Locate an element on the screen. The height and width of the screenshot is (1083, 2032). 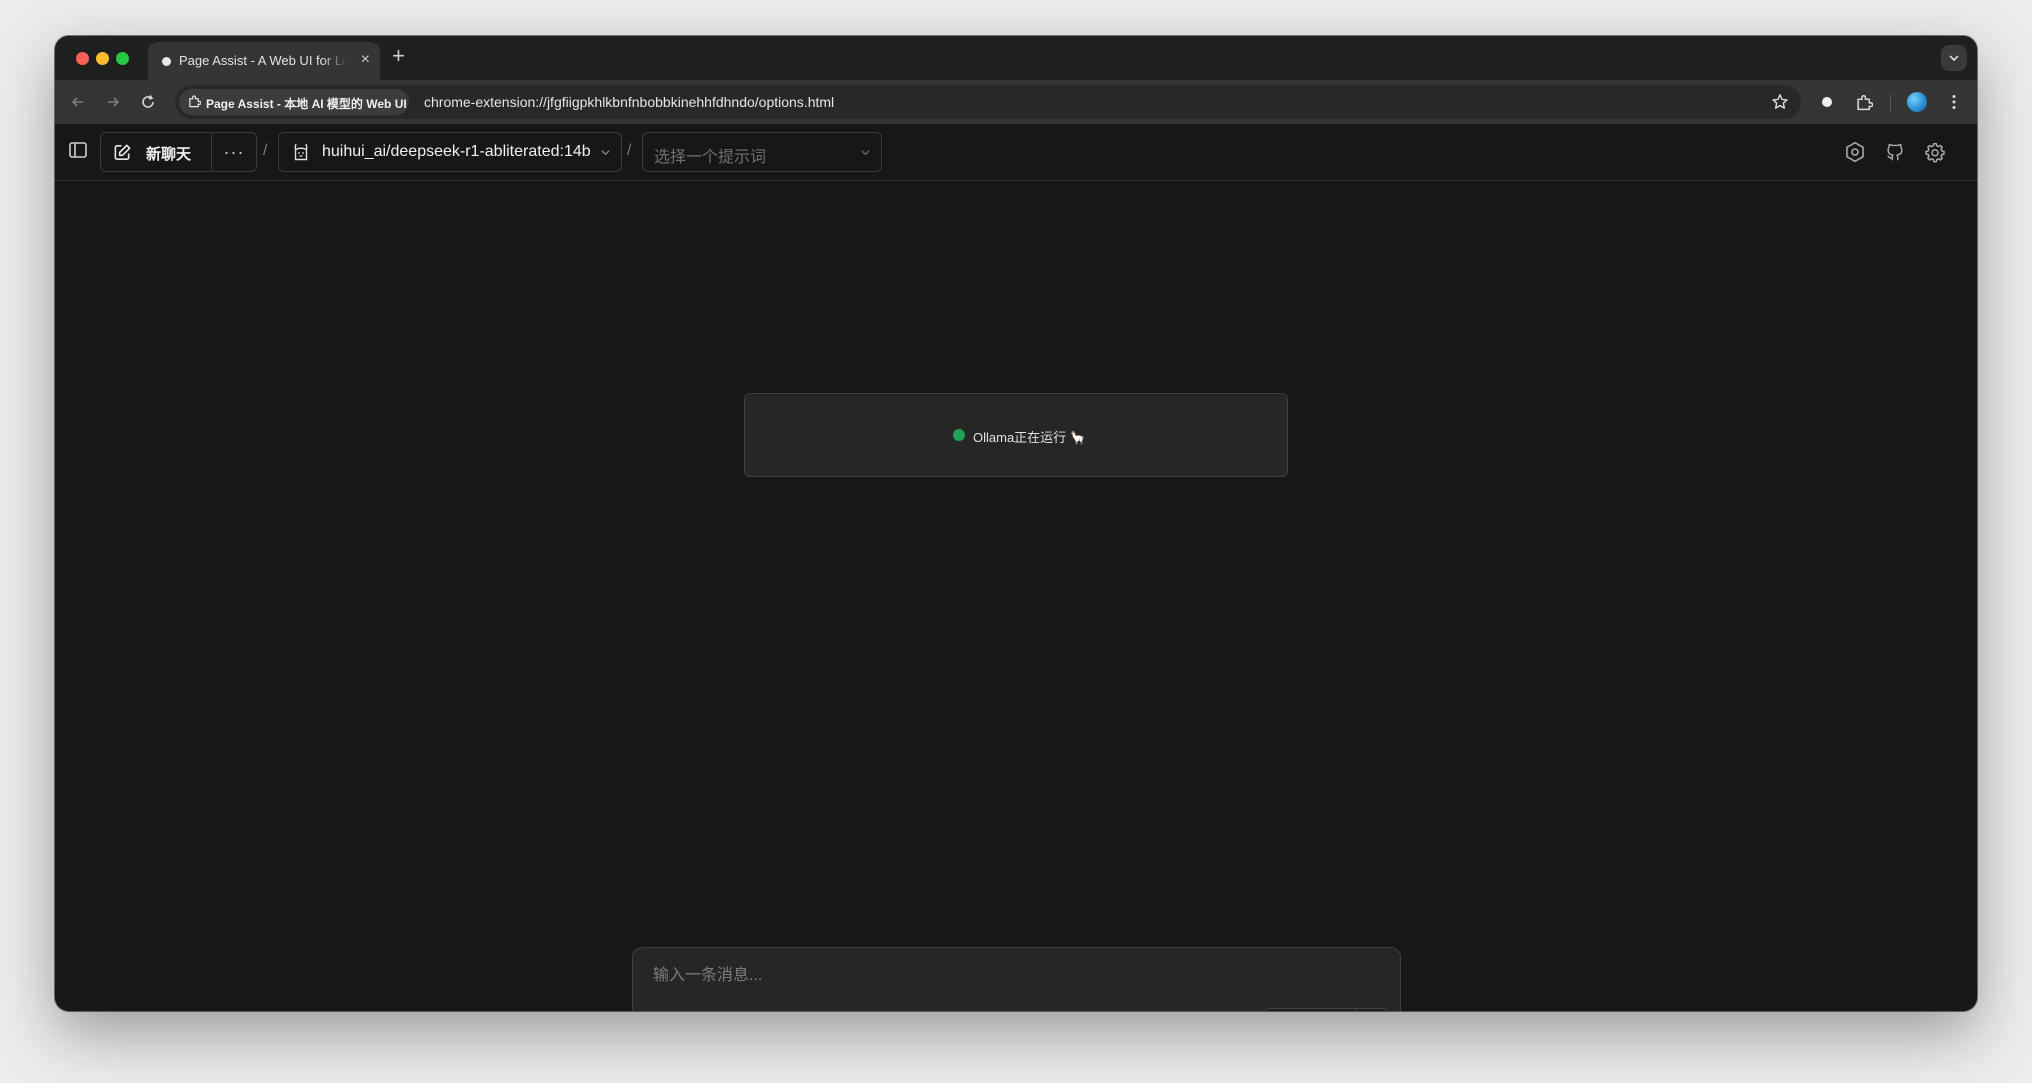
forward-button is located at coordinates (113, 102).